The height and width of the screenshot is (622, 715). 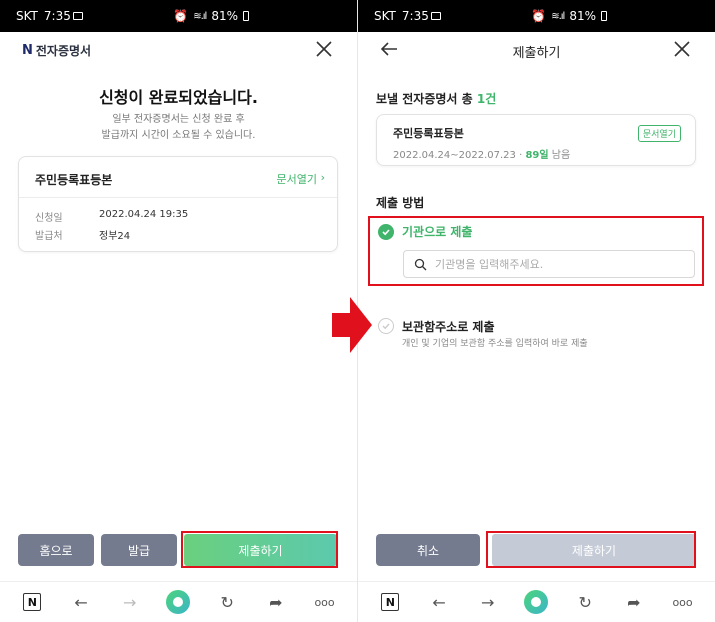 I want to click on home-button: 홈으로, so click(x=56, y=550).